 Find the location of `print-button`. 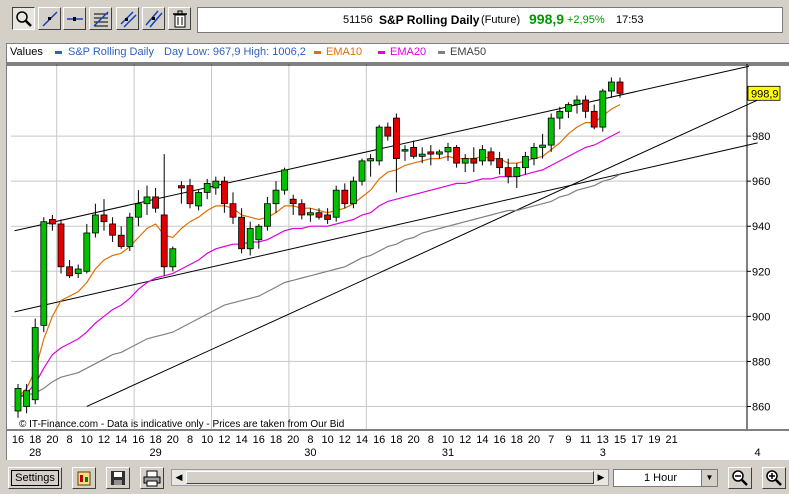

print-button is located at coordinates (152, 478).